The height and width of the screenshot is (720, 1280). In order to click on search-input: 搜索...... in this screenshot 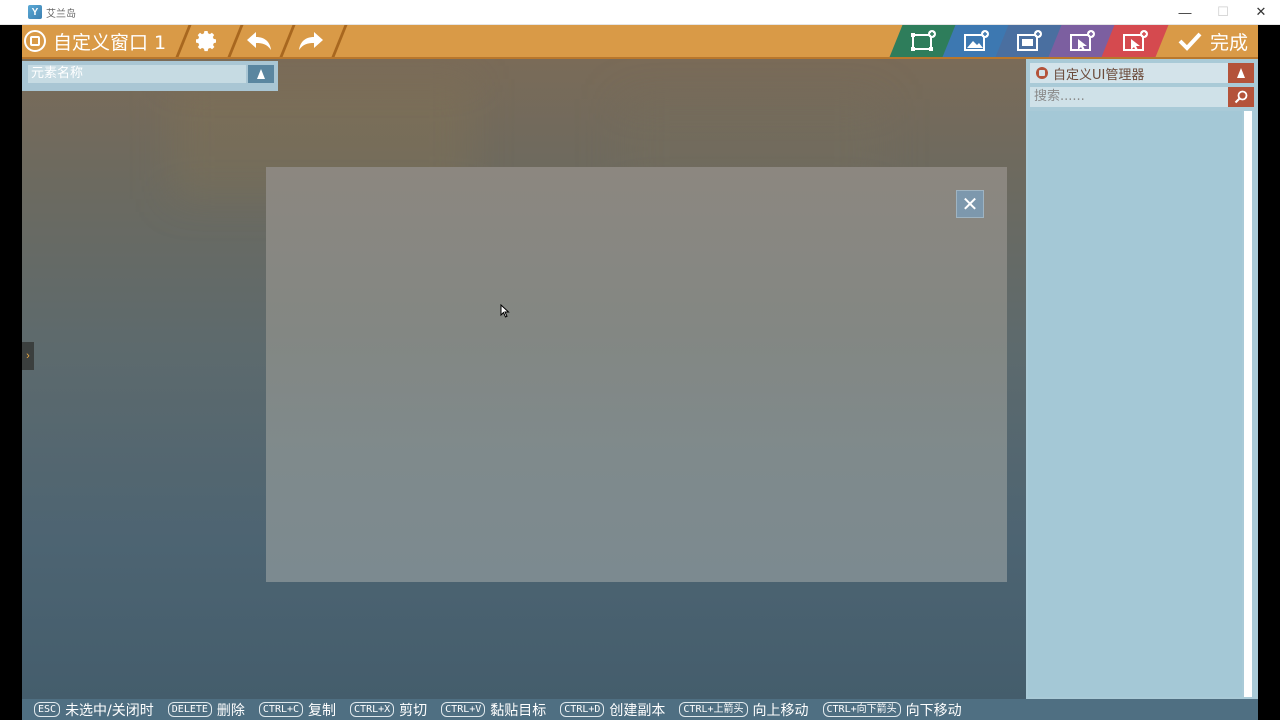, I will do `click(1059, 96)`.